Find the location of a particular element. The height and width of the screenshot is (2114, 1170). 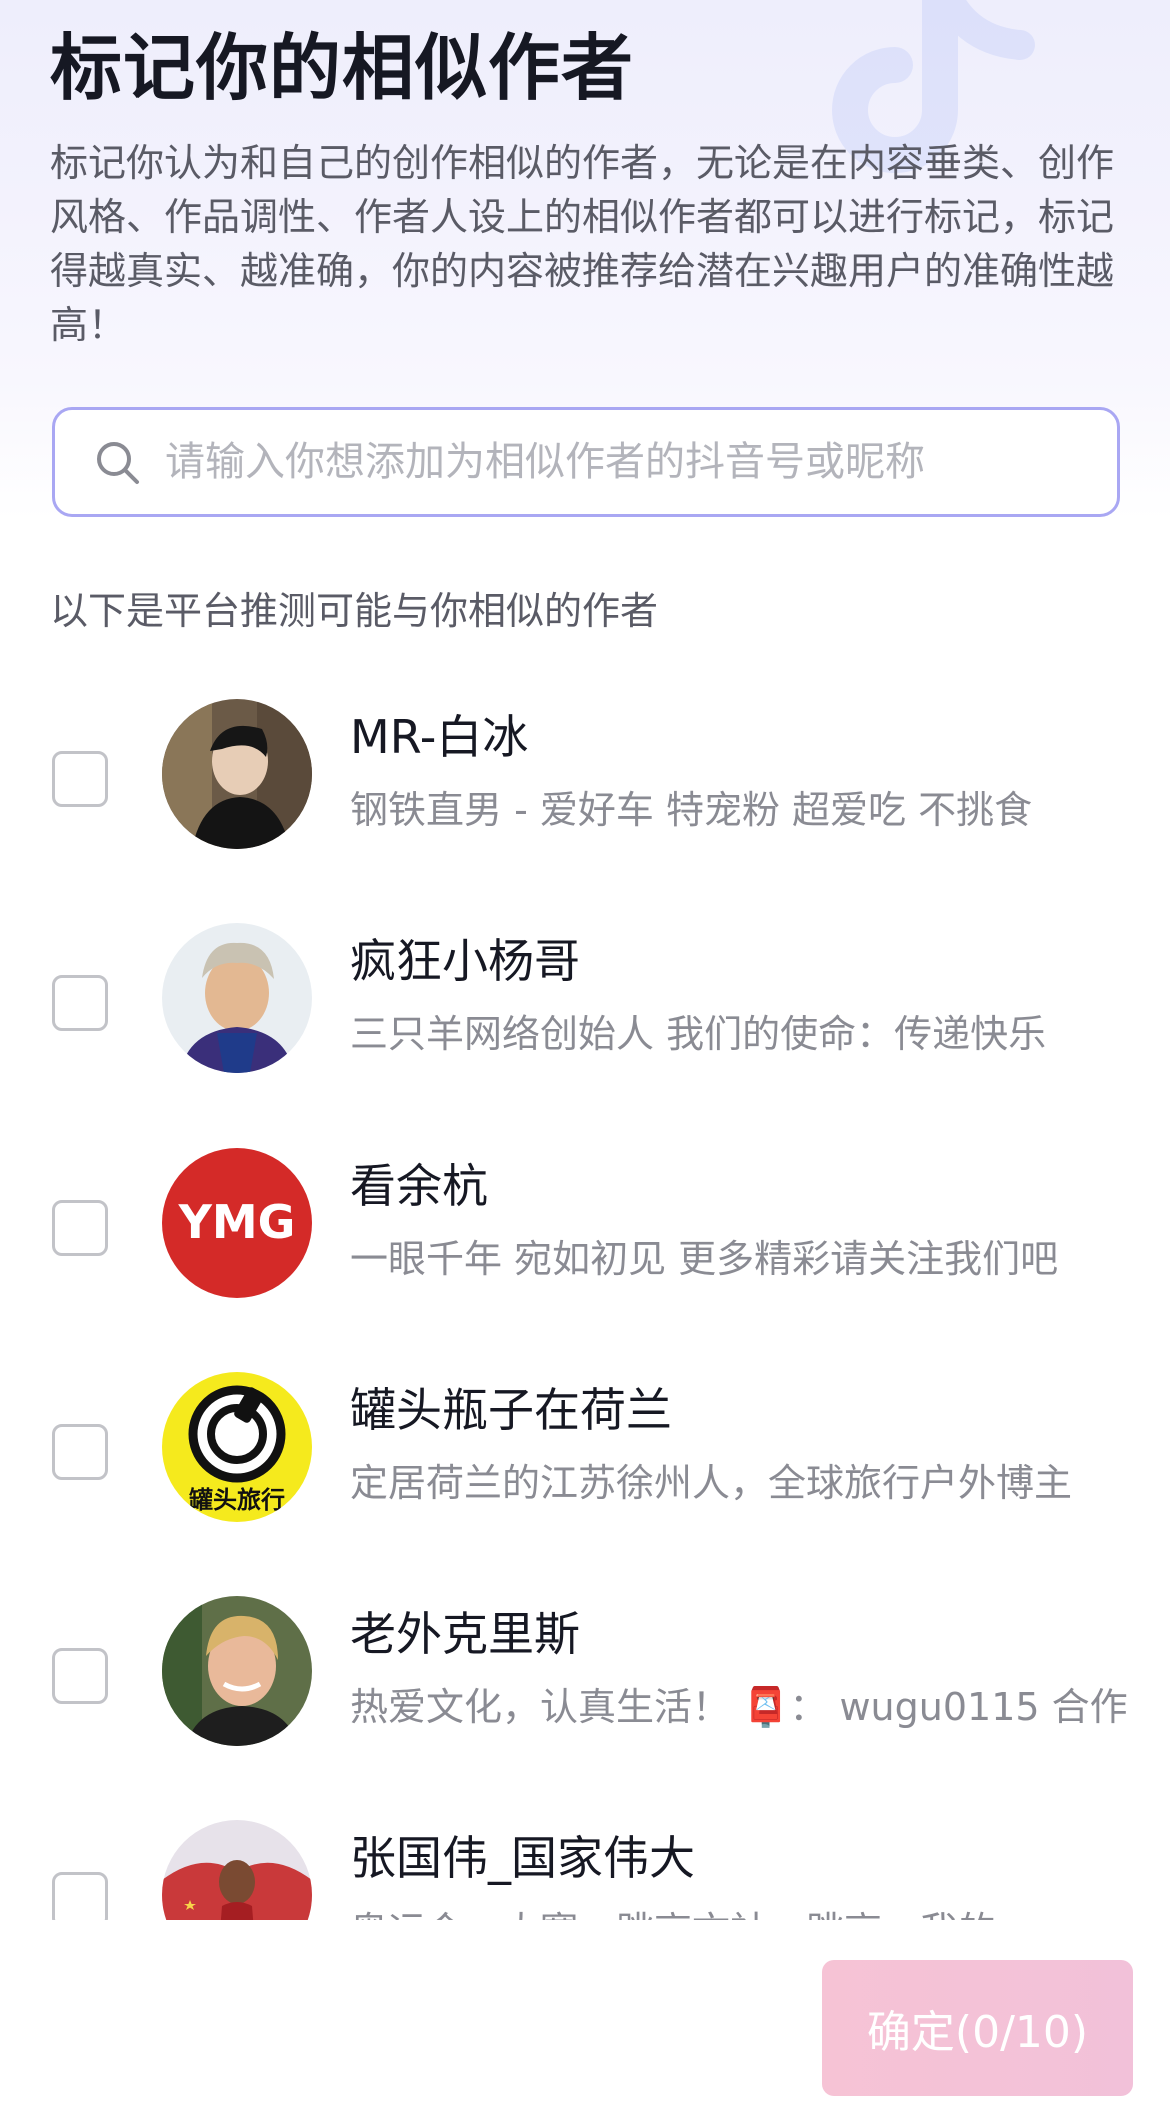

author-item: 张国伟_国家伟大 奥运会，大赛，跳高文社，跳高，我的 is located at coordinates (585, 1858).